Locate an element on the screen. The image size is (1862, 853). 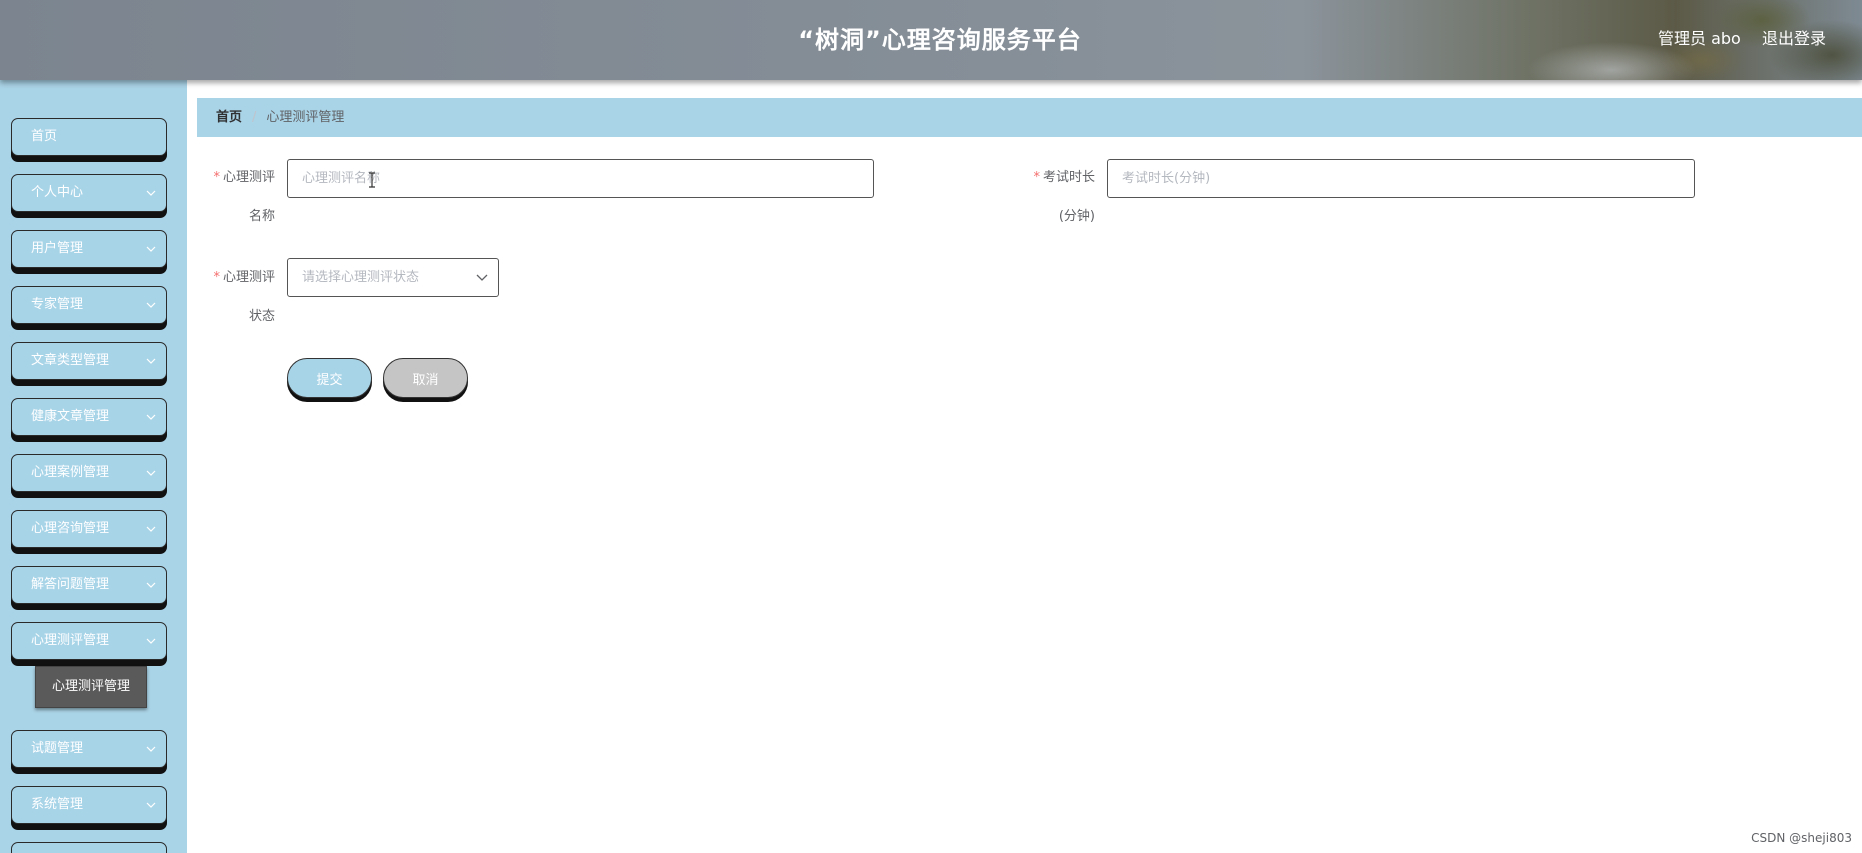
sidebar-item-consultation-management: 心理咨询管理 is located at coordinates (89, 529).